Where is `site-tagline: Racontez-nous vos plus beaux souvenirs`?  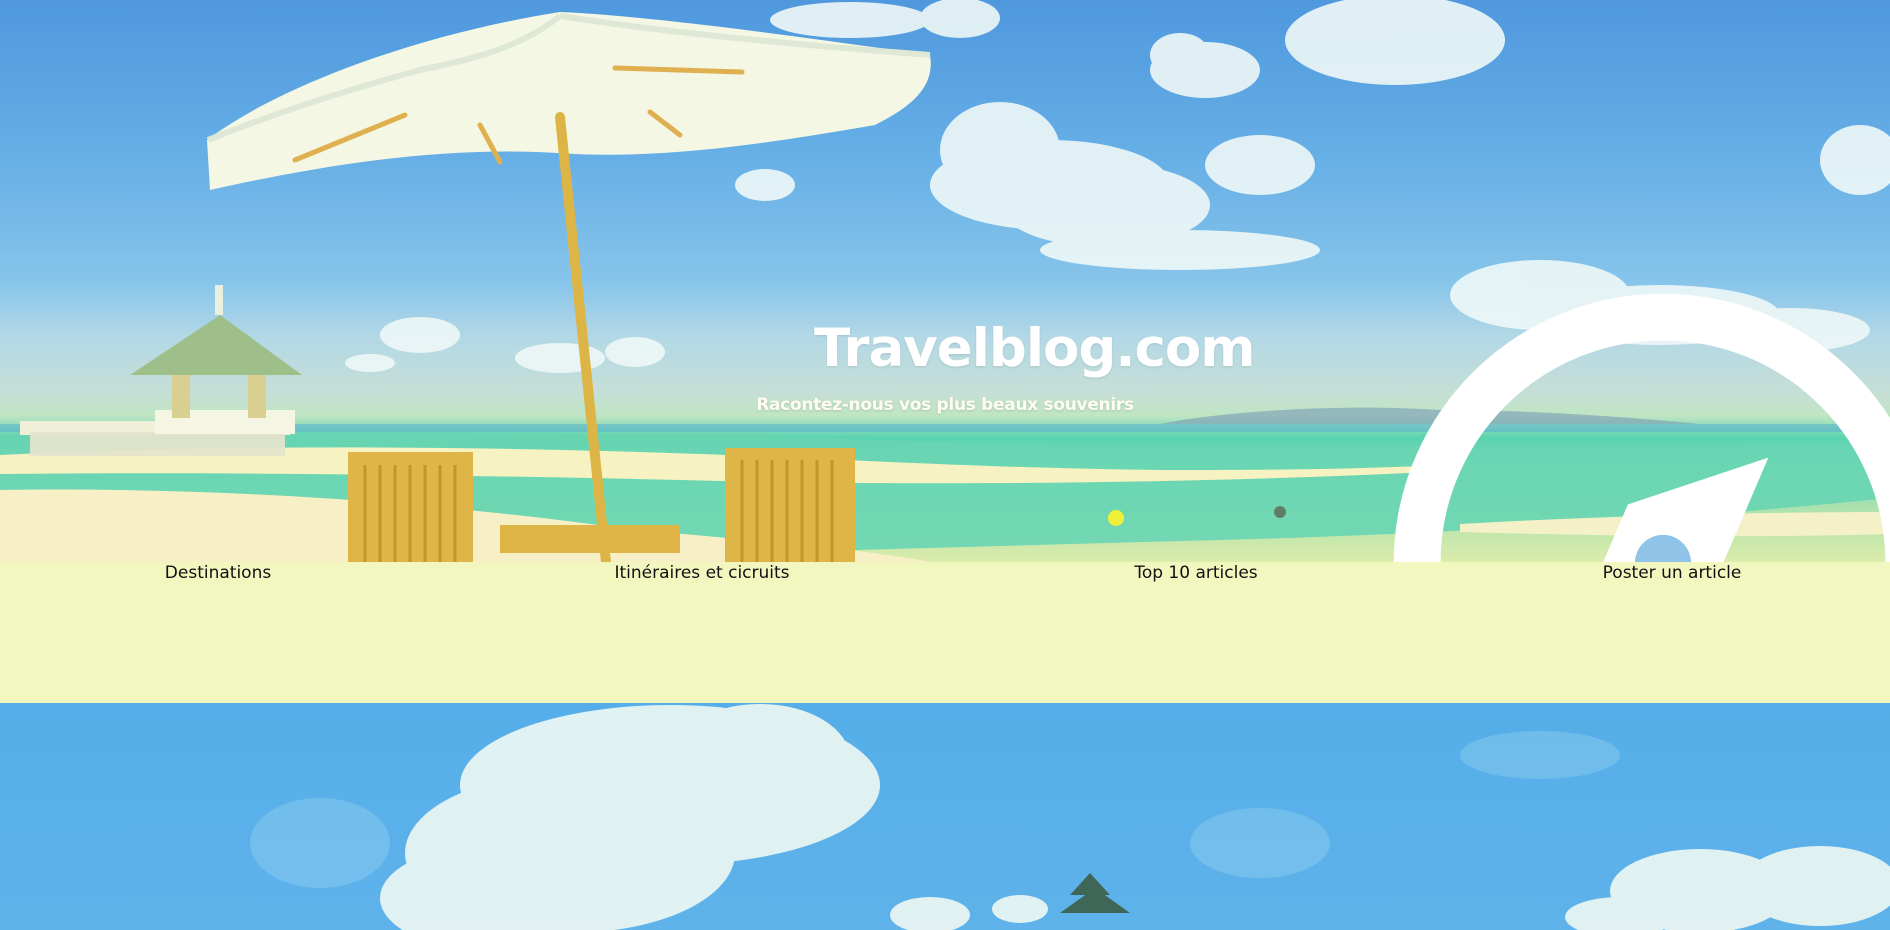
site-tagline: Racontez-nous vos plus beaux souvenirs is located at coordinates (945, 405).